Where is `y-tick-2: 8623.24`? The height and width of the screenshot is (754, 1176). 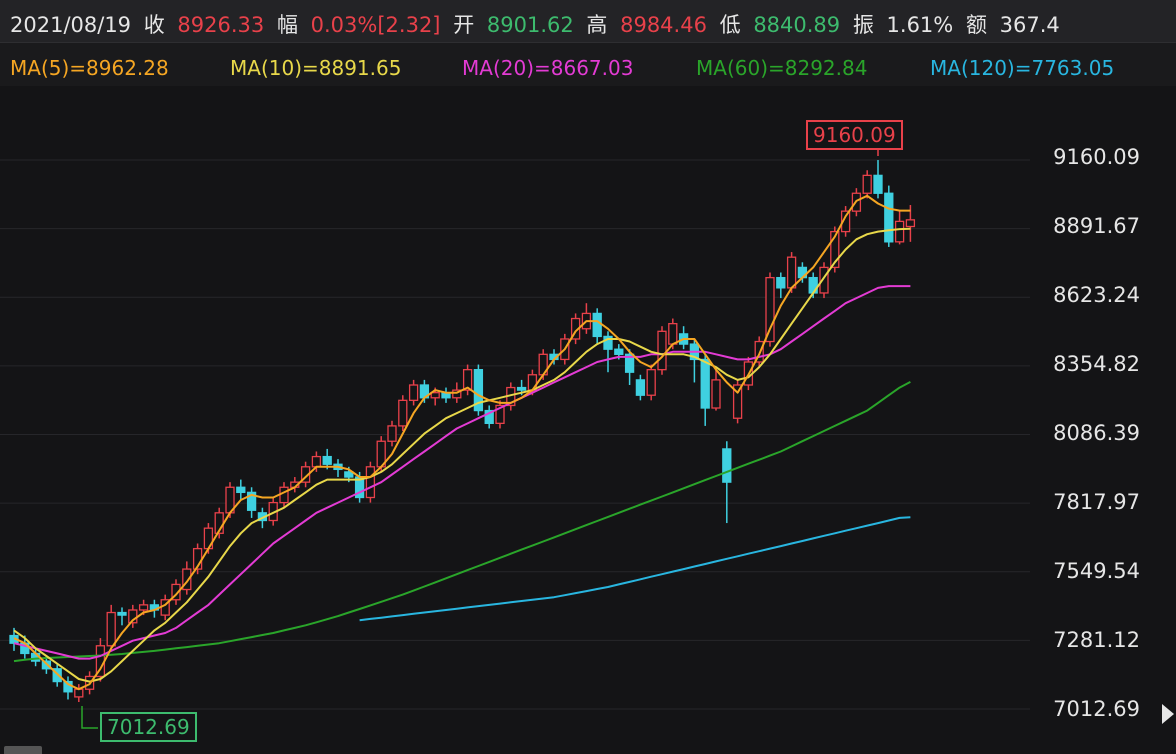 y-tick-2: 8623.24 is located at coordinates (1096, 295).